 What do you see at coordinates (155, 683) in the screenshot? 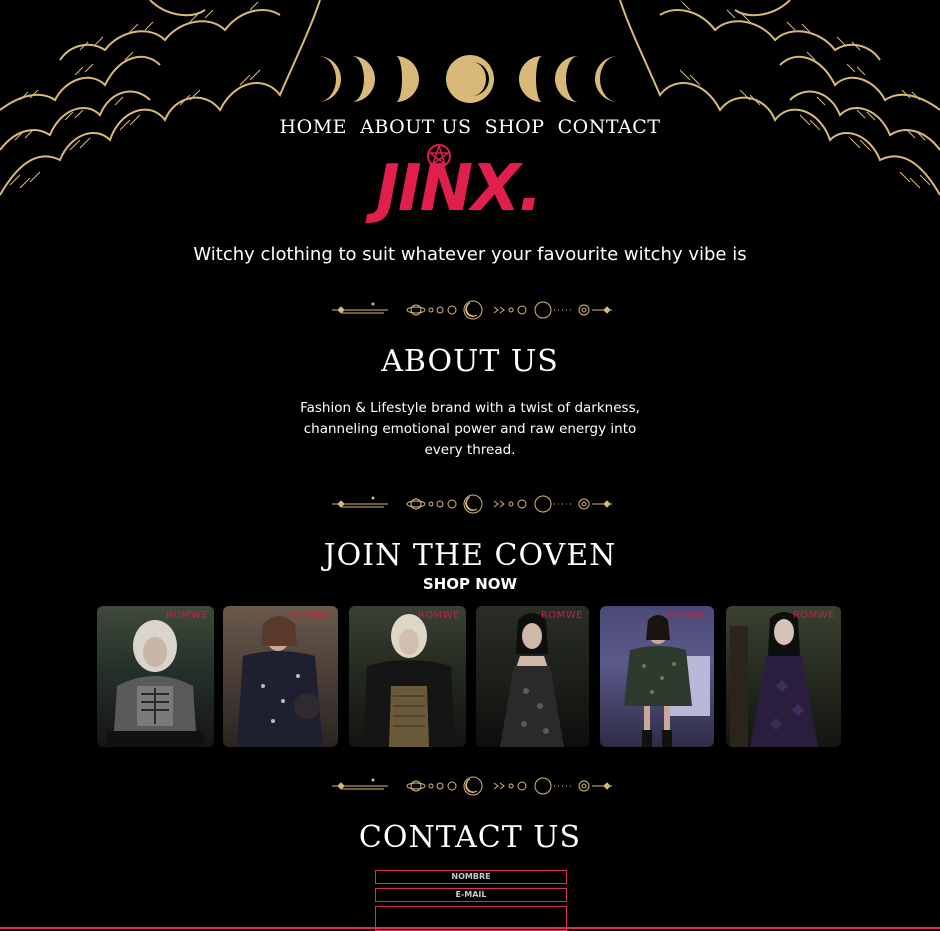
I see `skeleton-top-photo-icon` at bounding box center [155, 683].